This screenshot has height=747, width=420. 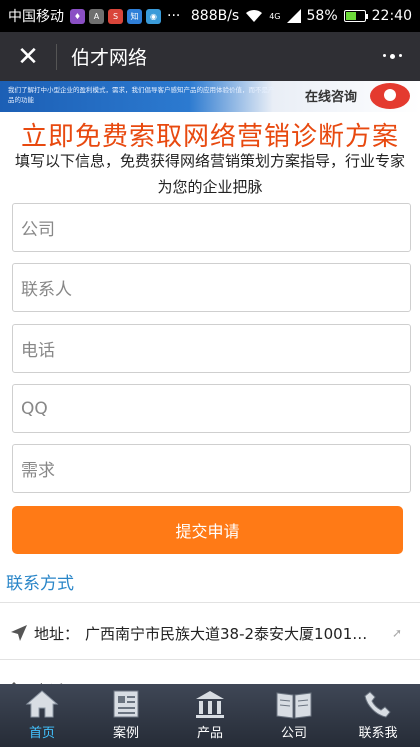 I want to click on nav-bar: ✕ 伯才网络, so click(x=210, y=56).